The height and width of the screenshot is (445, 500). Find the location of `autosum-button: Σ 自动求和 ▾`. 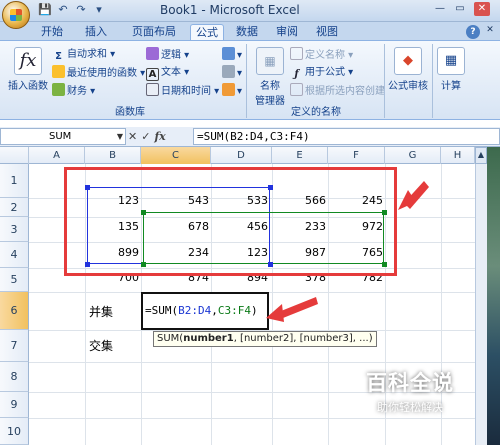

autosum-button: Σ 自动求和 ▾ is located at coordinates (83, 55).